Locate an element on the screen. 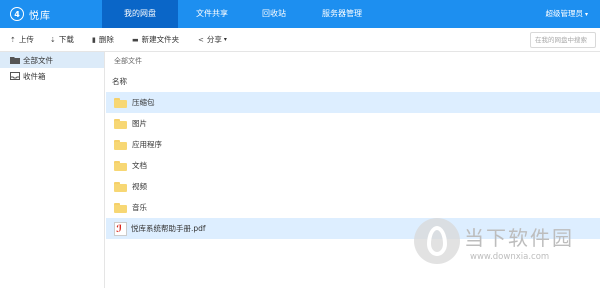 The width and height of the screenshot is (600, 288). search-input is located at coordinates (563, 40).